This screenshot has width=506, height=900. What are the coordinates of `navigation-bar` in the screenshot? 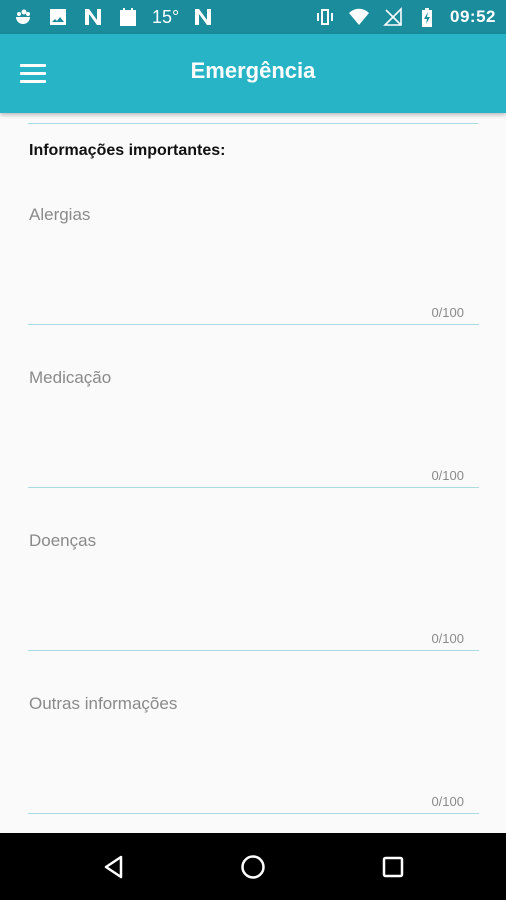 It's located at (253, 866).